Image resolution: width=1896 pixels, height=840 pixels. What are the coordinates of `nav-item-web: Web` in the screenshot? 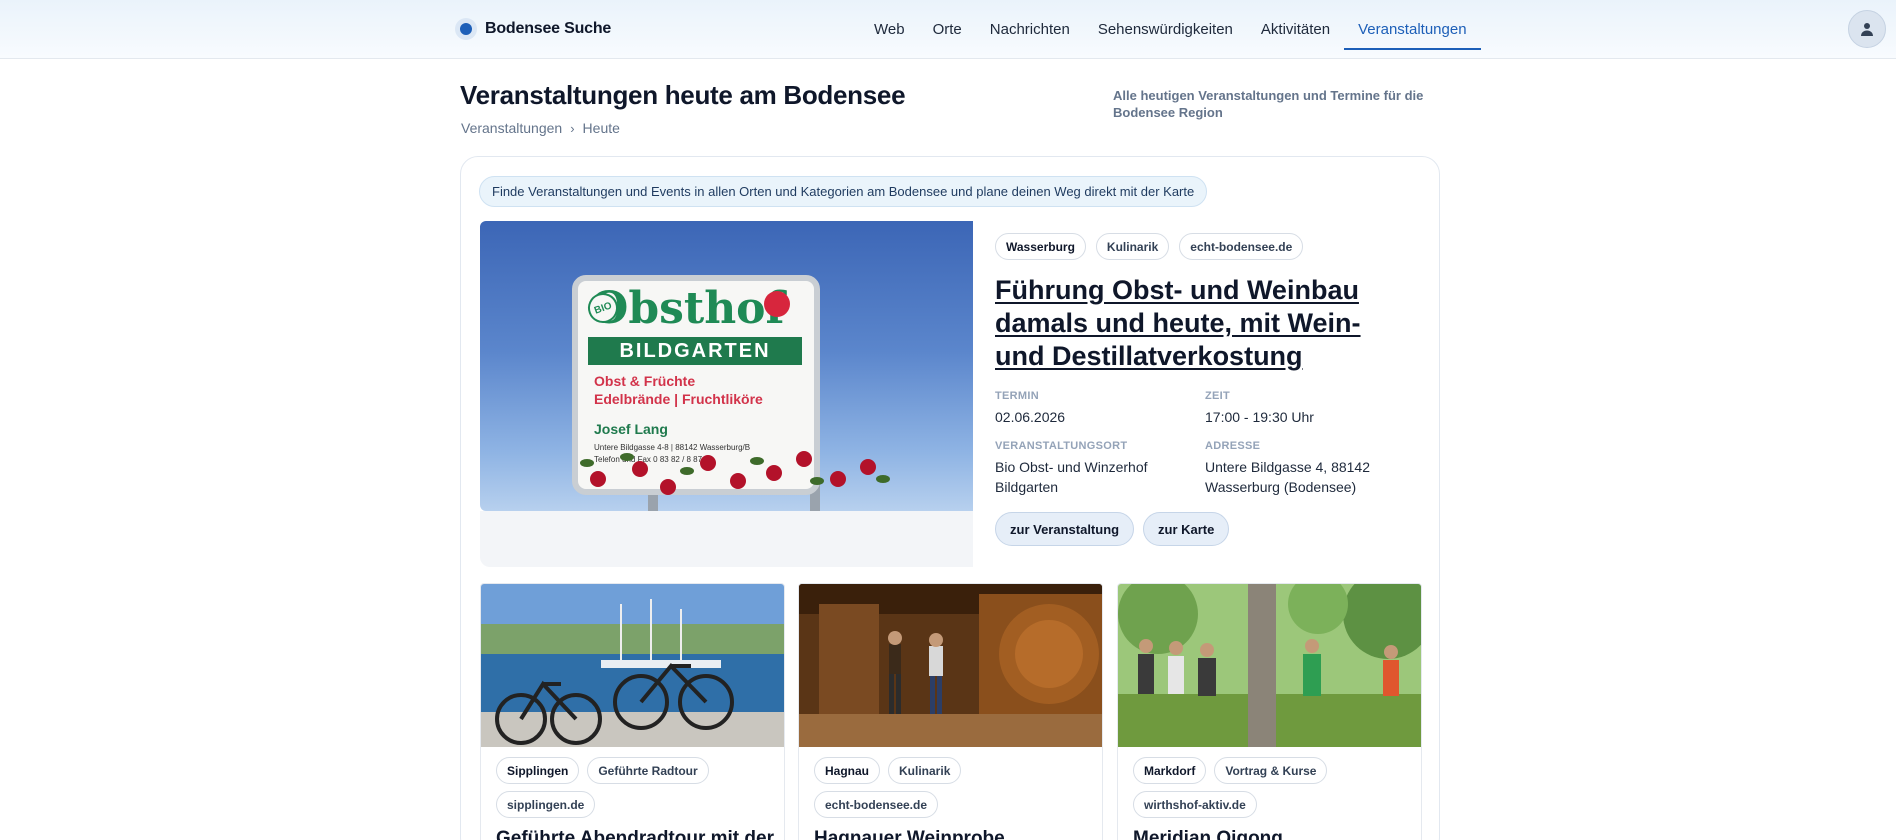 It's located at (889, 29).